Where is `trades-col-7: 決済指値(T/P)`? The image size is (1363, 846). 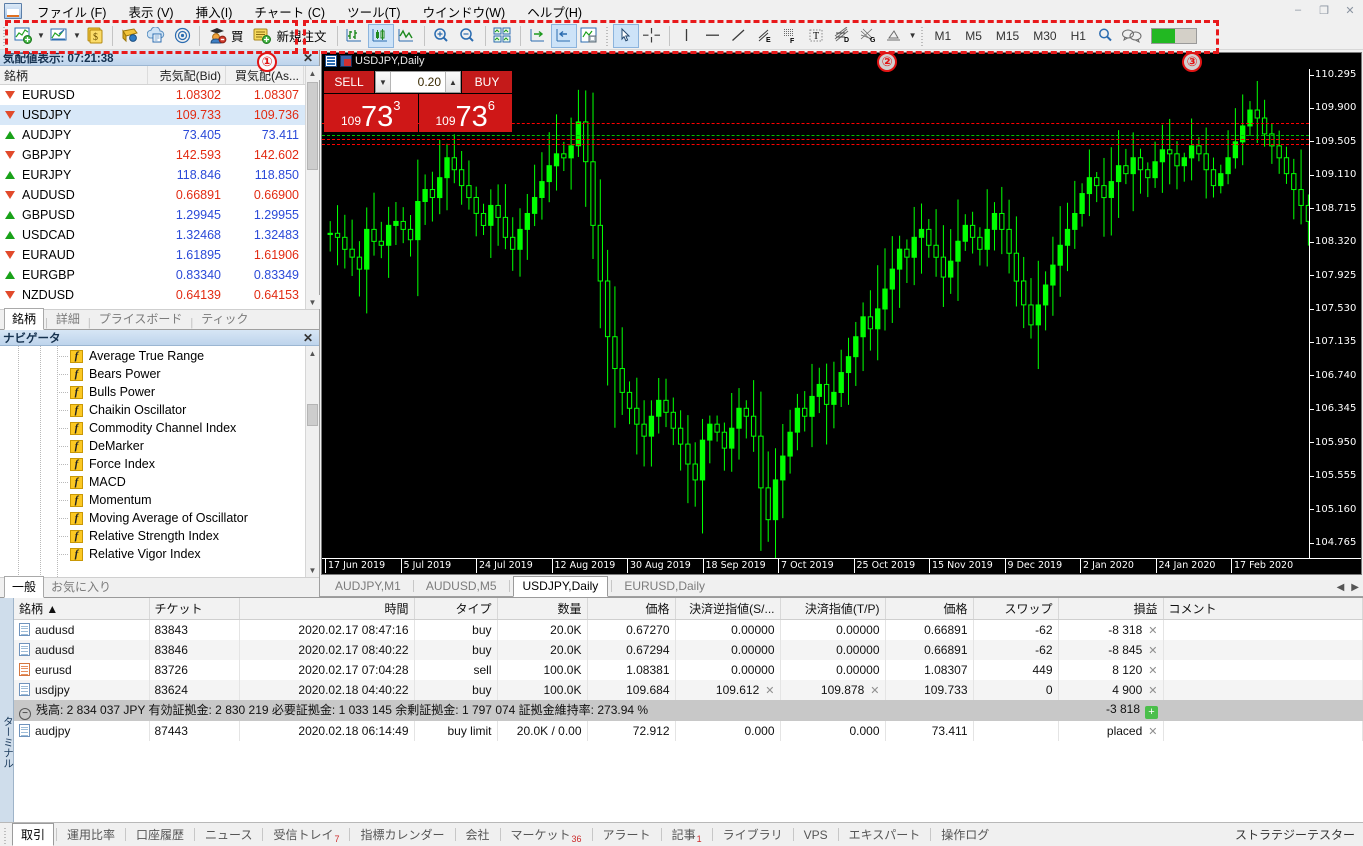
trades-col-7: 決済指値(T/P) is located at coordinates (833, 609).